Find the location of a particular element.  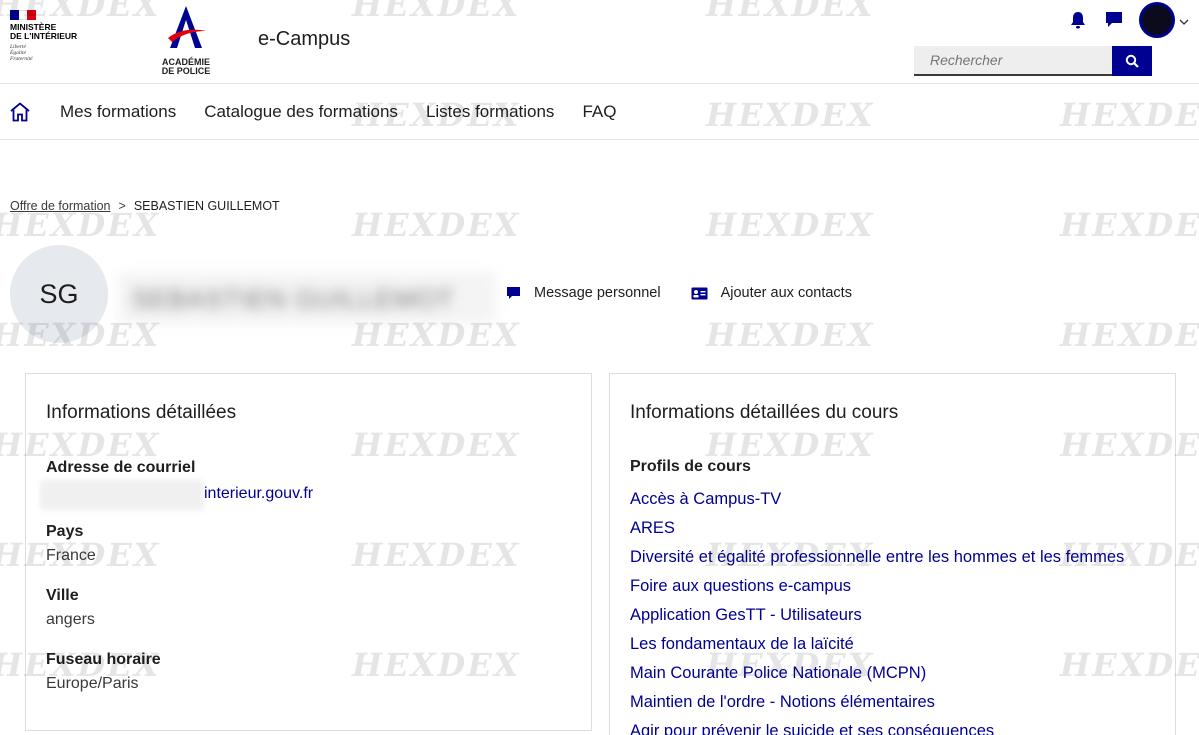

academy-emblem-icon is located at coordinates (187, 27).